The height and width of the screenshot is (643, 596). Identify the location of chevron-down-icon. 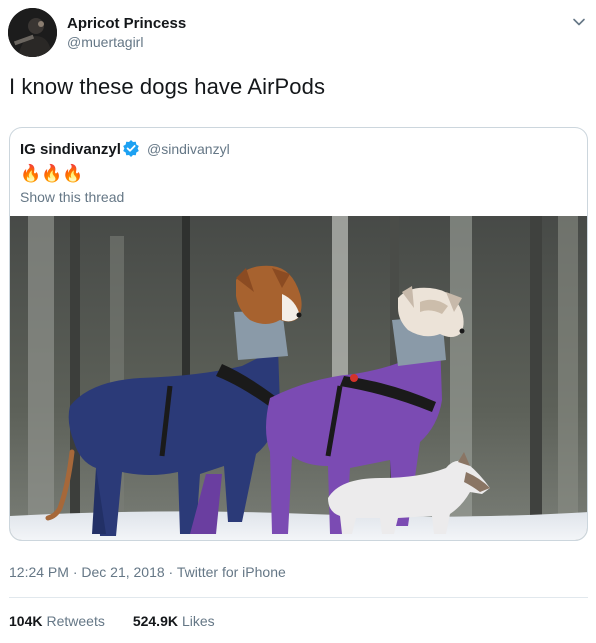
(579, 22).